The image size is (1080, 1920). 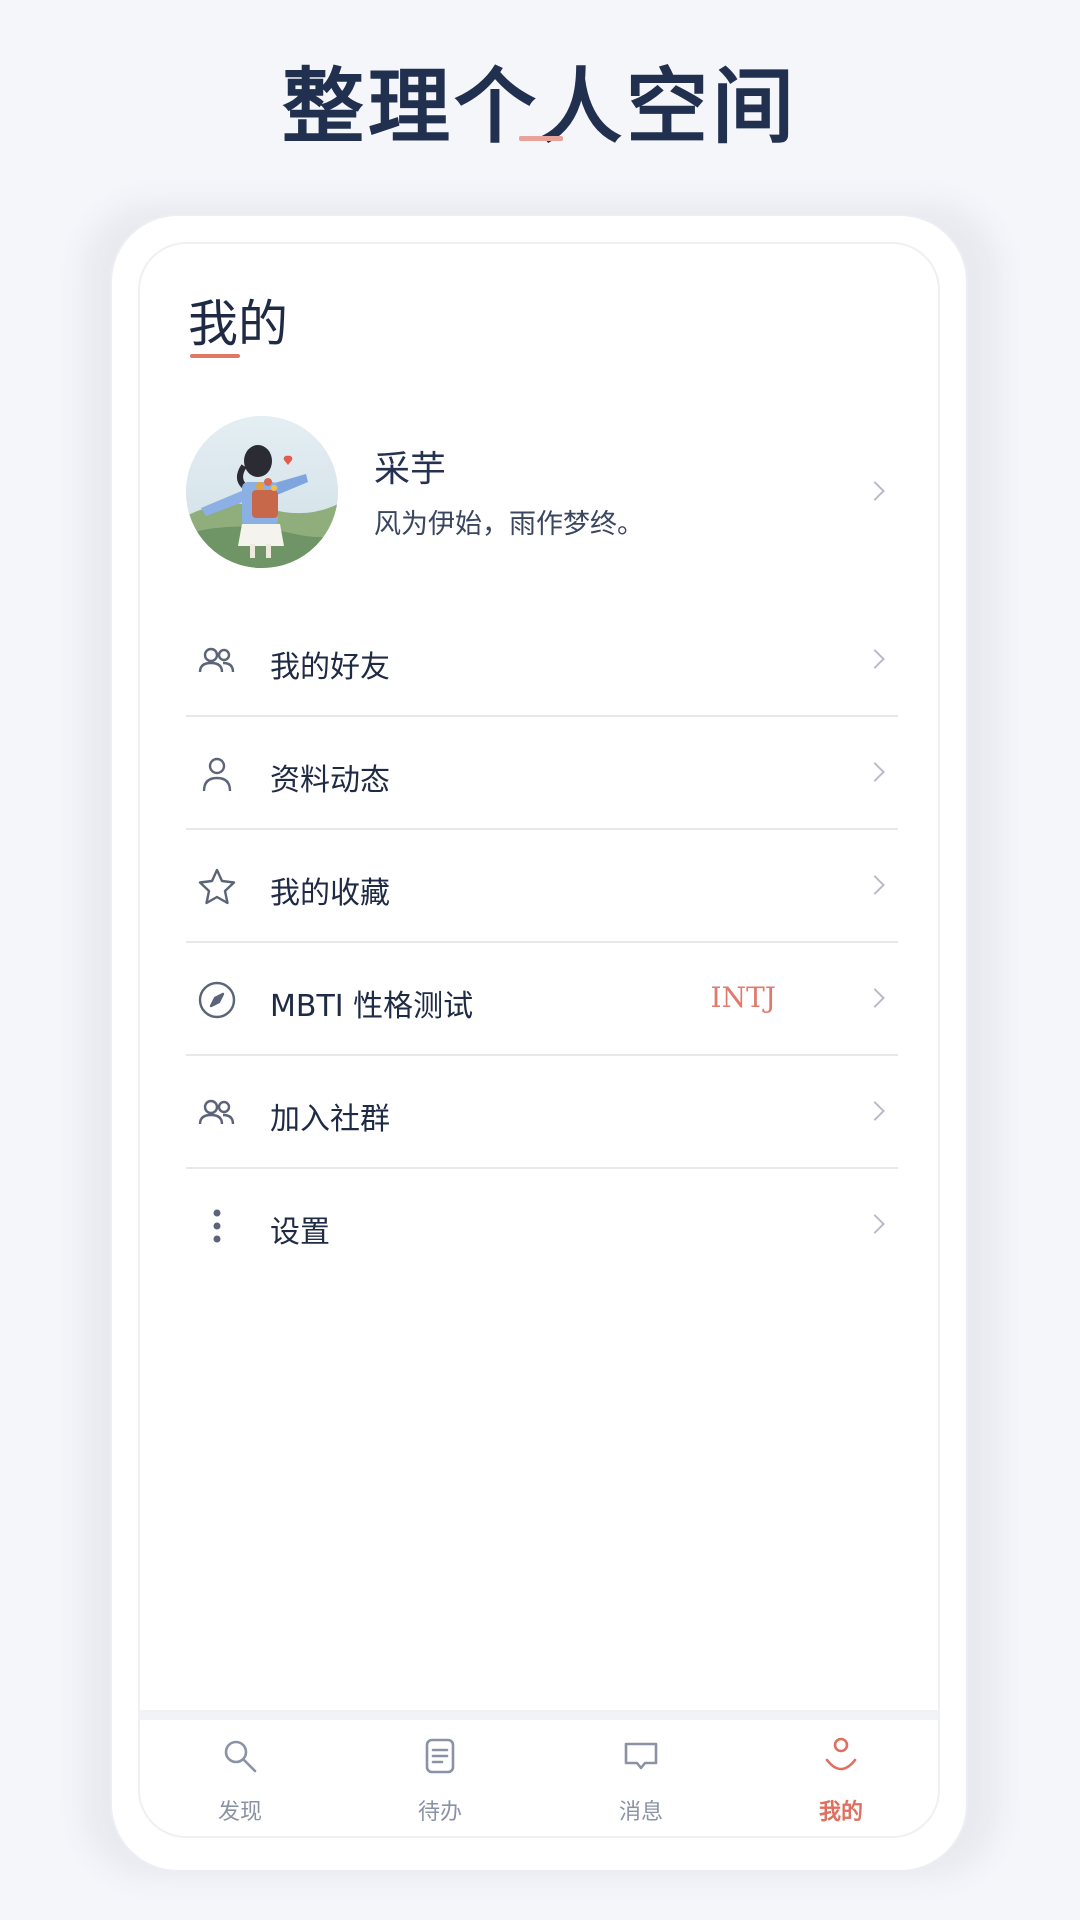 I want to click on menu-item-label: 我的好友, so click(x=330, y=667).